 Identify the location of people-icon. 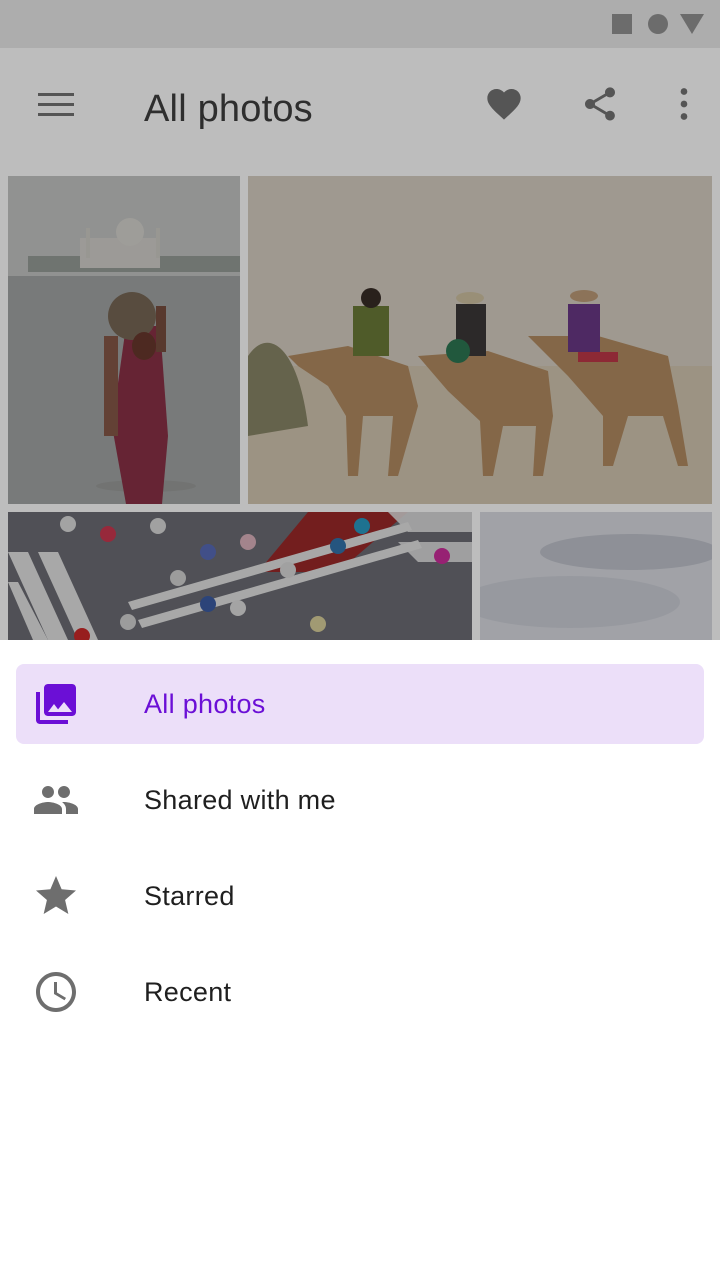
(56, 800).